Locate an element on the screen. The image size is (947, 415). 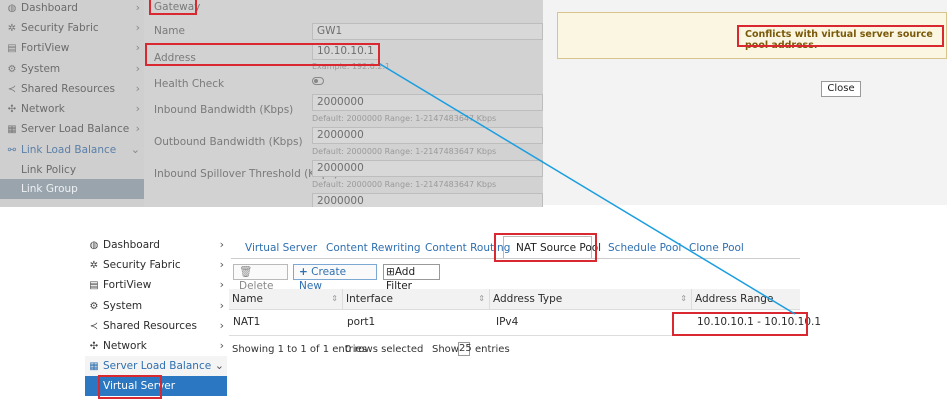
sidebar-item-server-load-balance: ▦ Server Load Balance › is located at coordinates (72, 129).